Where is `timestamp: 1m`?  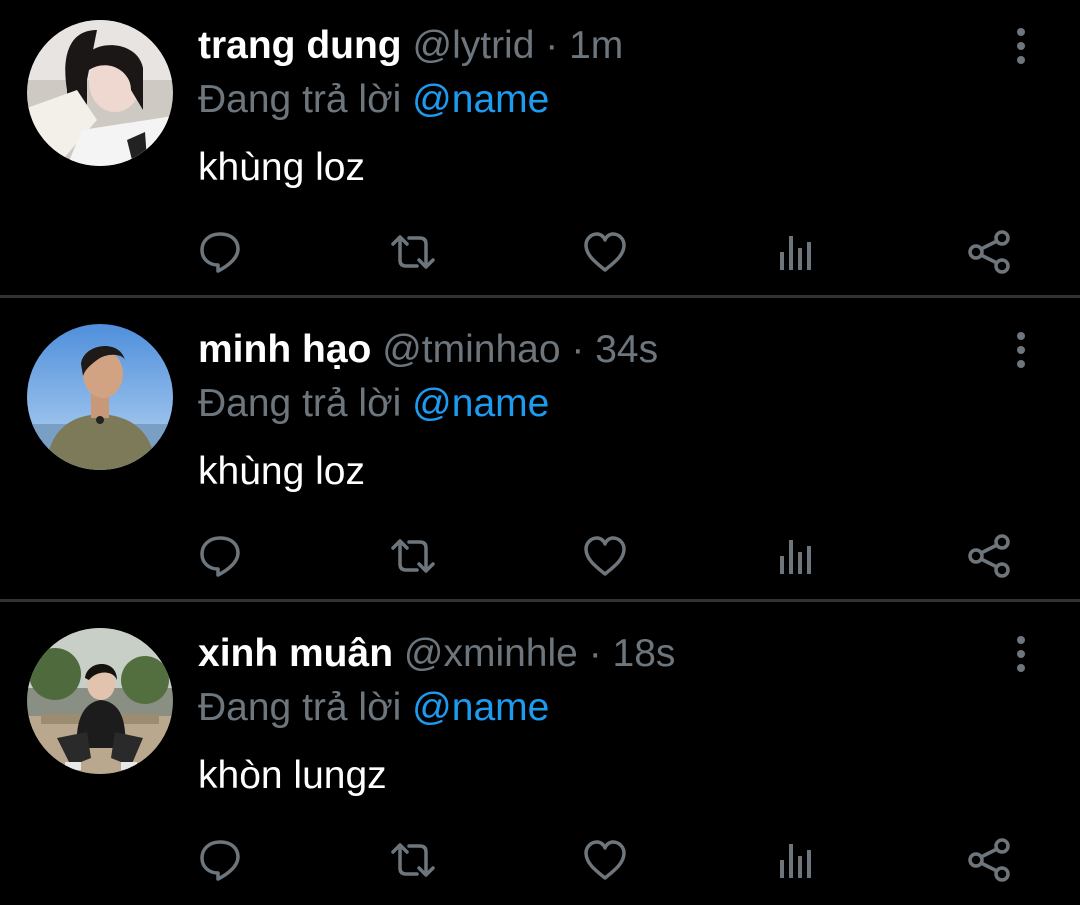 timestamp: 1m is located at coordinates (596, 45).